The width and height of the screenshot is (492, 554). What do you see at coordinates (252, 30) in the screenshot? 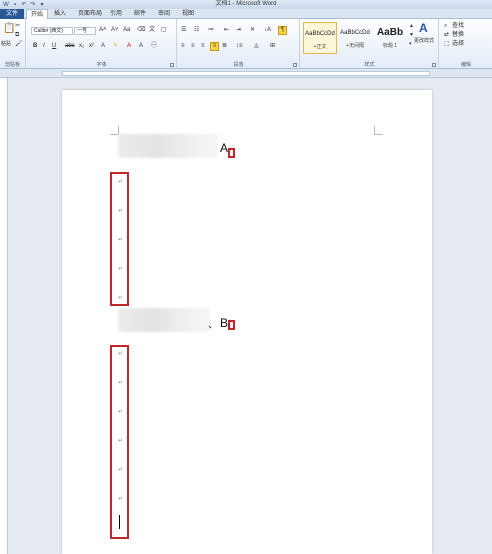
I see `chinese-layout-icon: ✕` at bounding box center [252, 30].